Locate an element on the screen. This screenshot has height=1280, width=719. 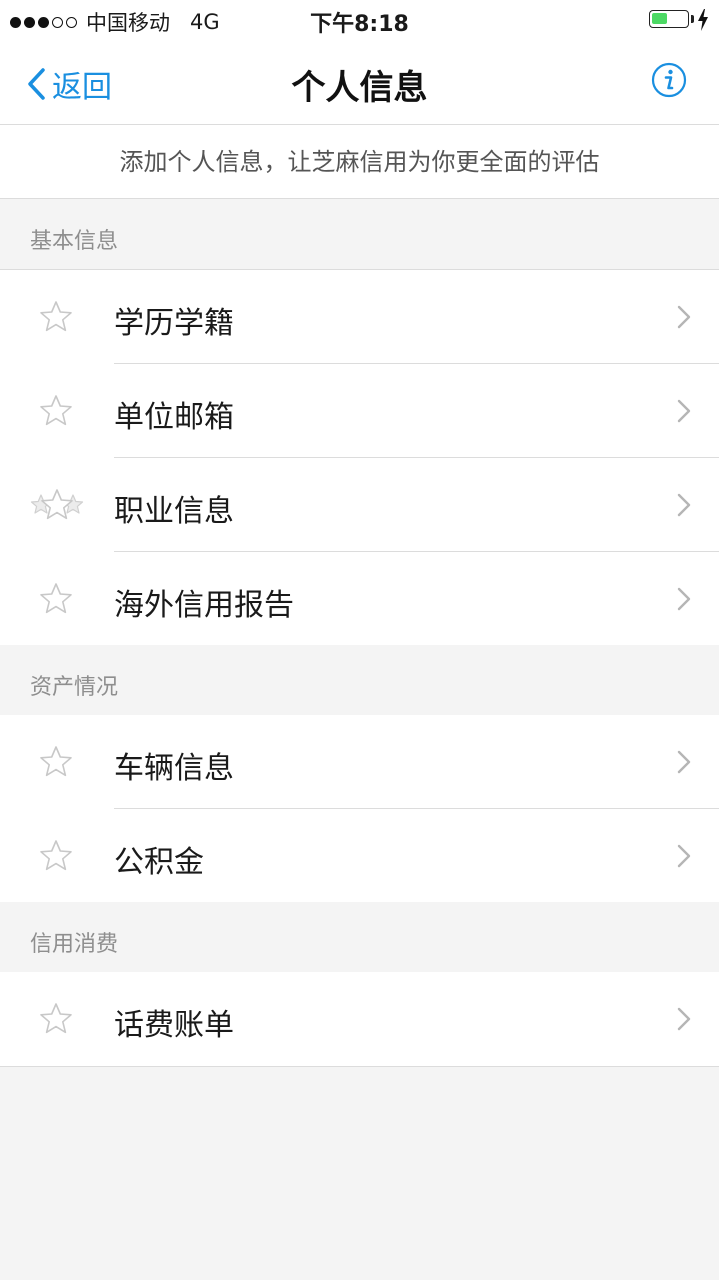
navigation-bar: 返回 个人信息 is located at coordinates (359, 82).